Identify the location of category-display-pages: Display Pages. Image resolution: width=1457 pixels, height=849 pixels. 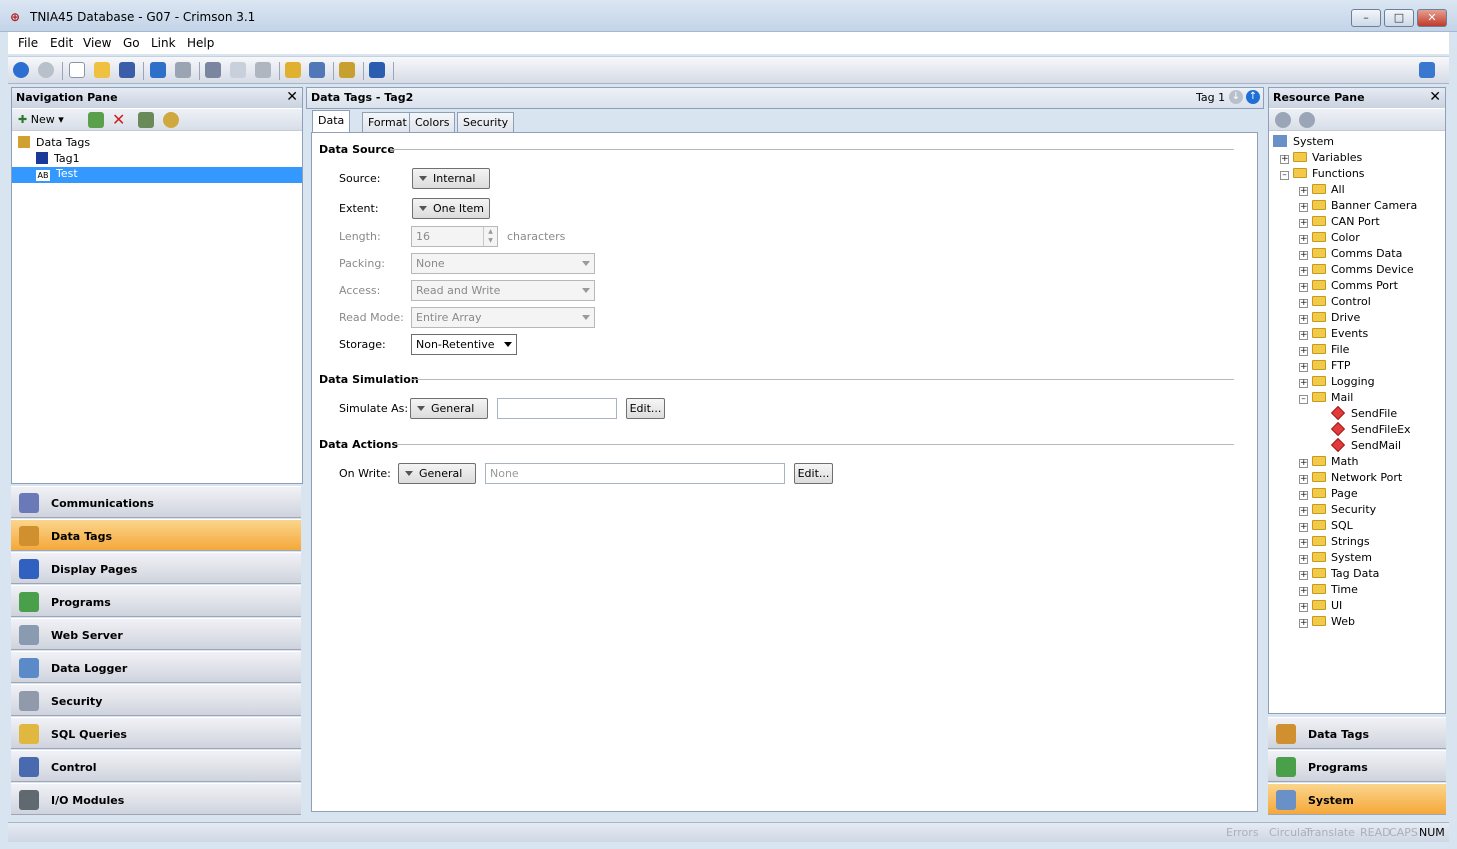
(156, 568).